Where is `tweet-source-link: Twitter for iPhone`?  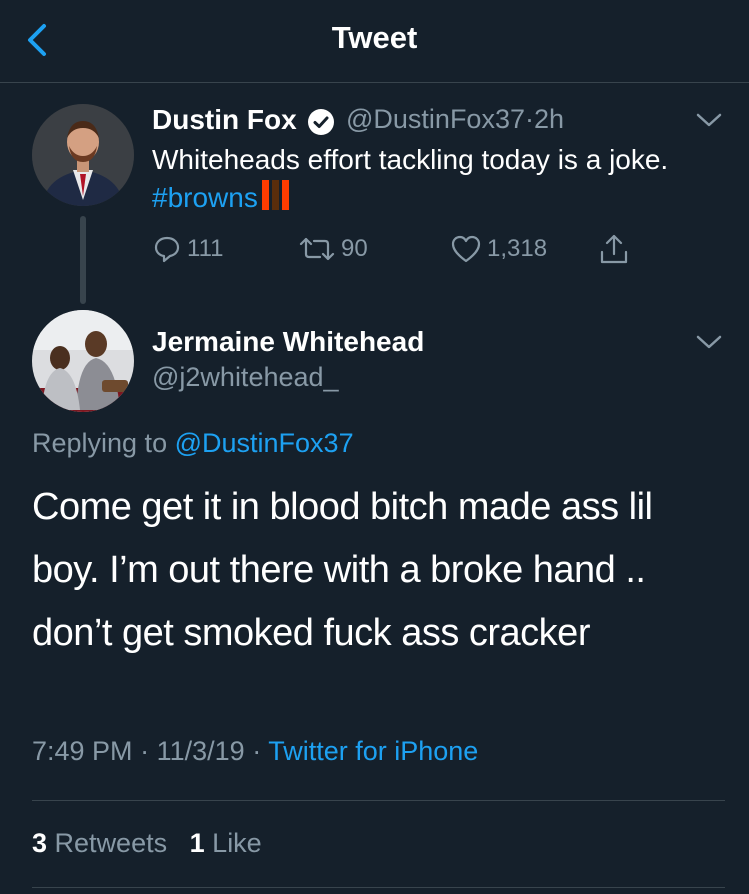 tweet-source-link: Twitter for iPhone is located at coordinates (373, 751).